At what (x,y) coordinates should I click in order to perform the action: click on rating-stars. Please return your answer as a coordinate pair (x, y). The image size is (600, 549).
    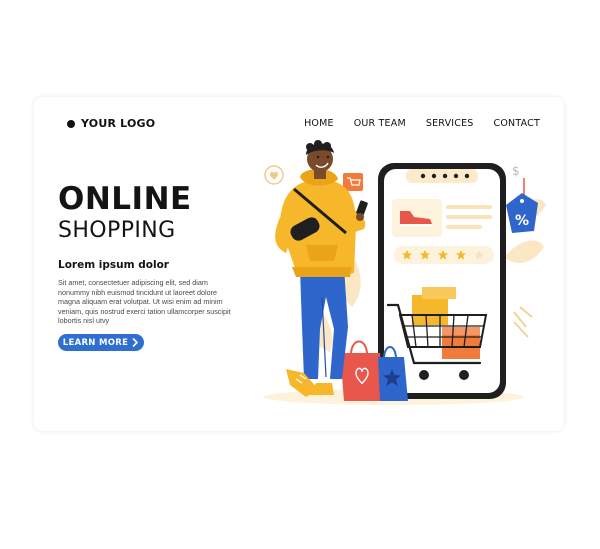
    Looking at the image, I should click on (444, 255).